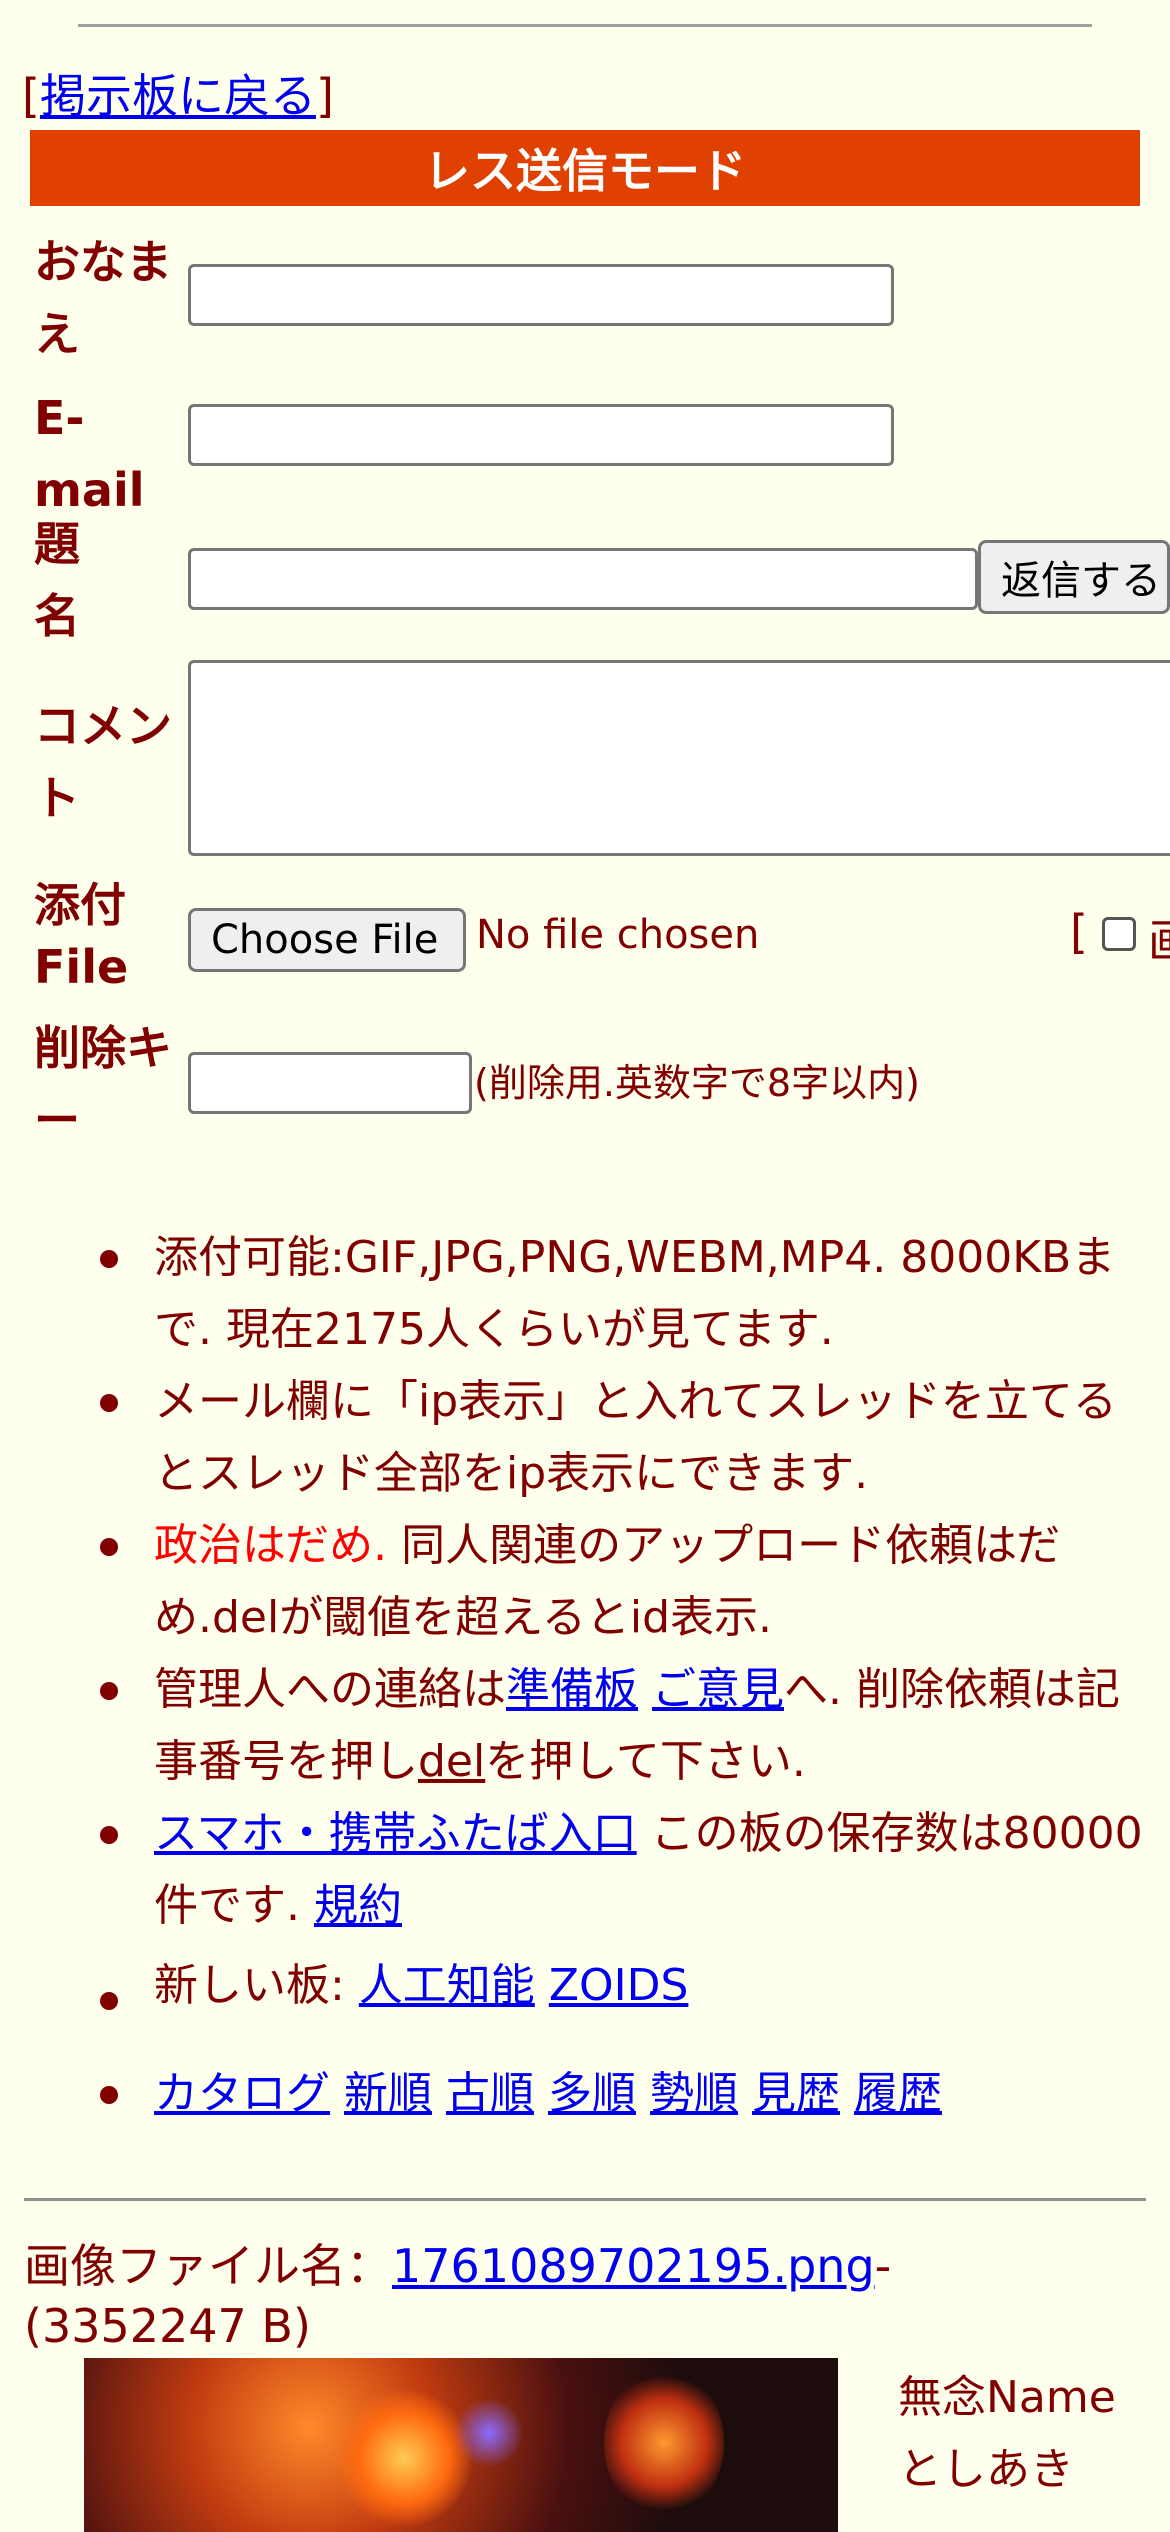 This screenshot has width=1170, height=2532. What do you see at coordinates (541, 295) in the screenshot?
I see `name-field` at bounding box center [541, 295].